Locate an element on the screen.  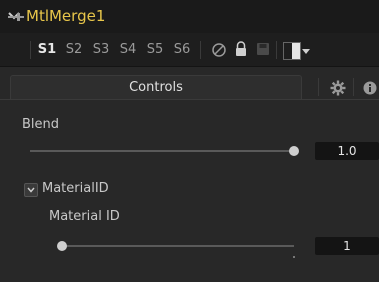
save-icon is located at coordinates (263, 49).